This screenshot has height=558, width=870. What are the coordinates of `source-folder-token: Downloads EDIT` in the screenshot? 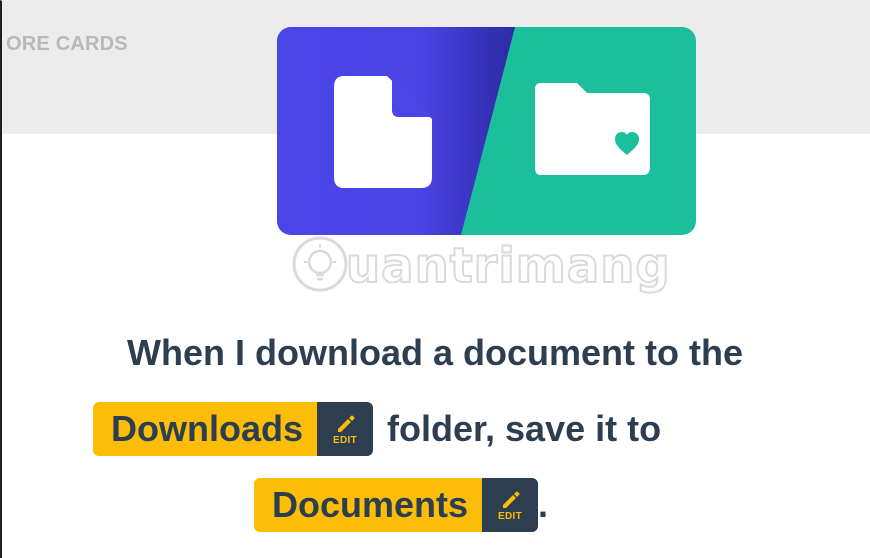 It's located at (233, 429).